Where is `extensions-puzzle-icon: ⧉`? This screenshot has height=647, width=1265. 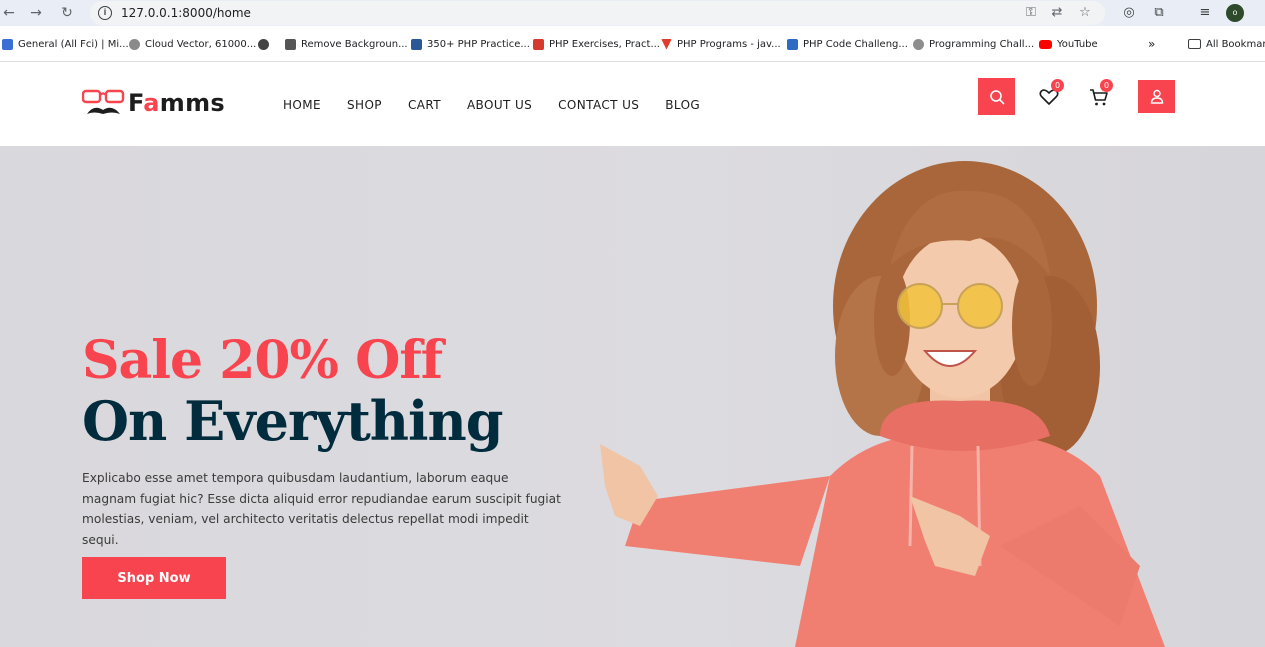 extensions-puzzle-icon: ⧉ is located at coordinates (1159, 13).